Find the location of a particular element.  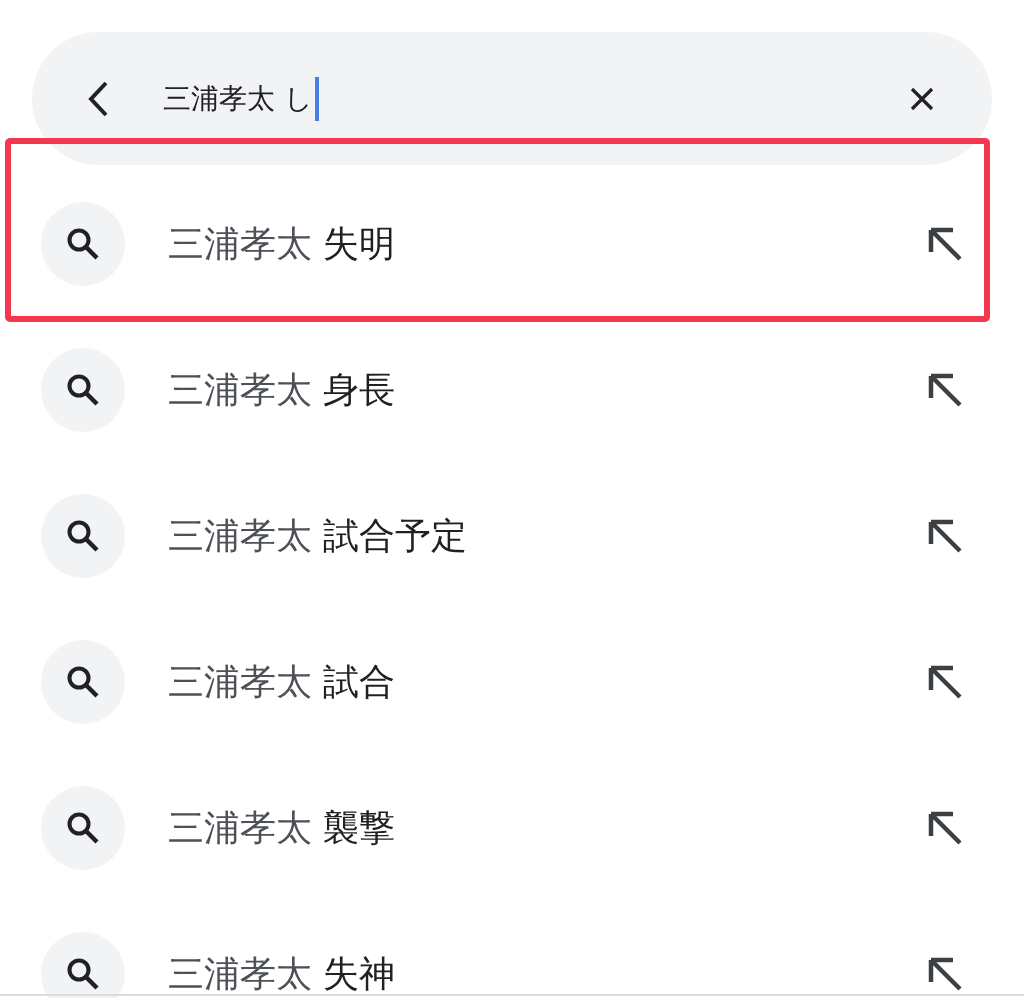

suggestion-text: 三浦孝太 失神 is located at coordinates (282, 974).